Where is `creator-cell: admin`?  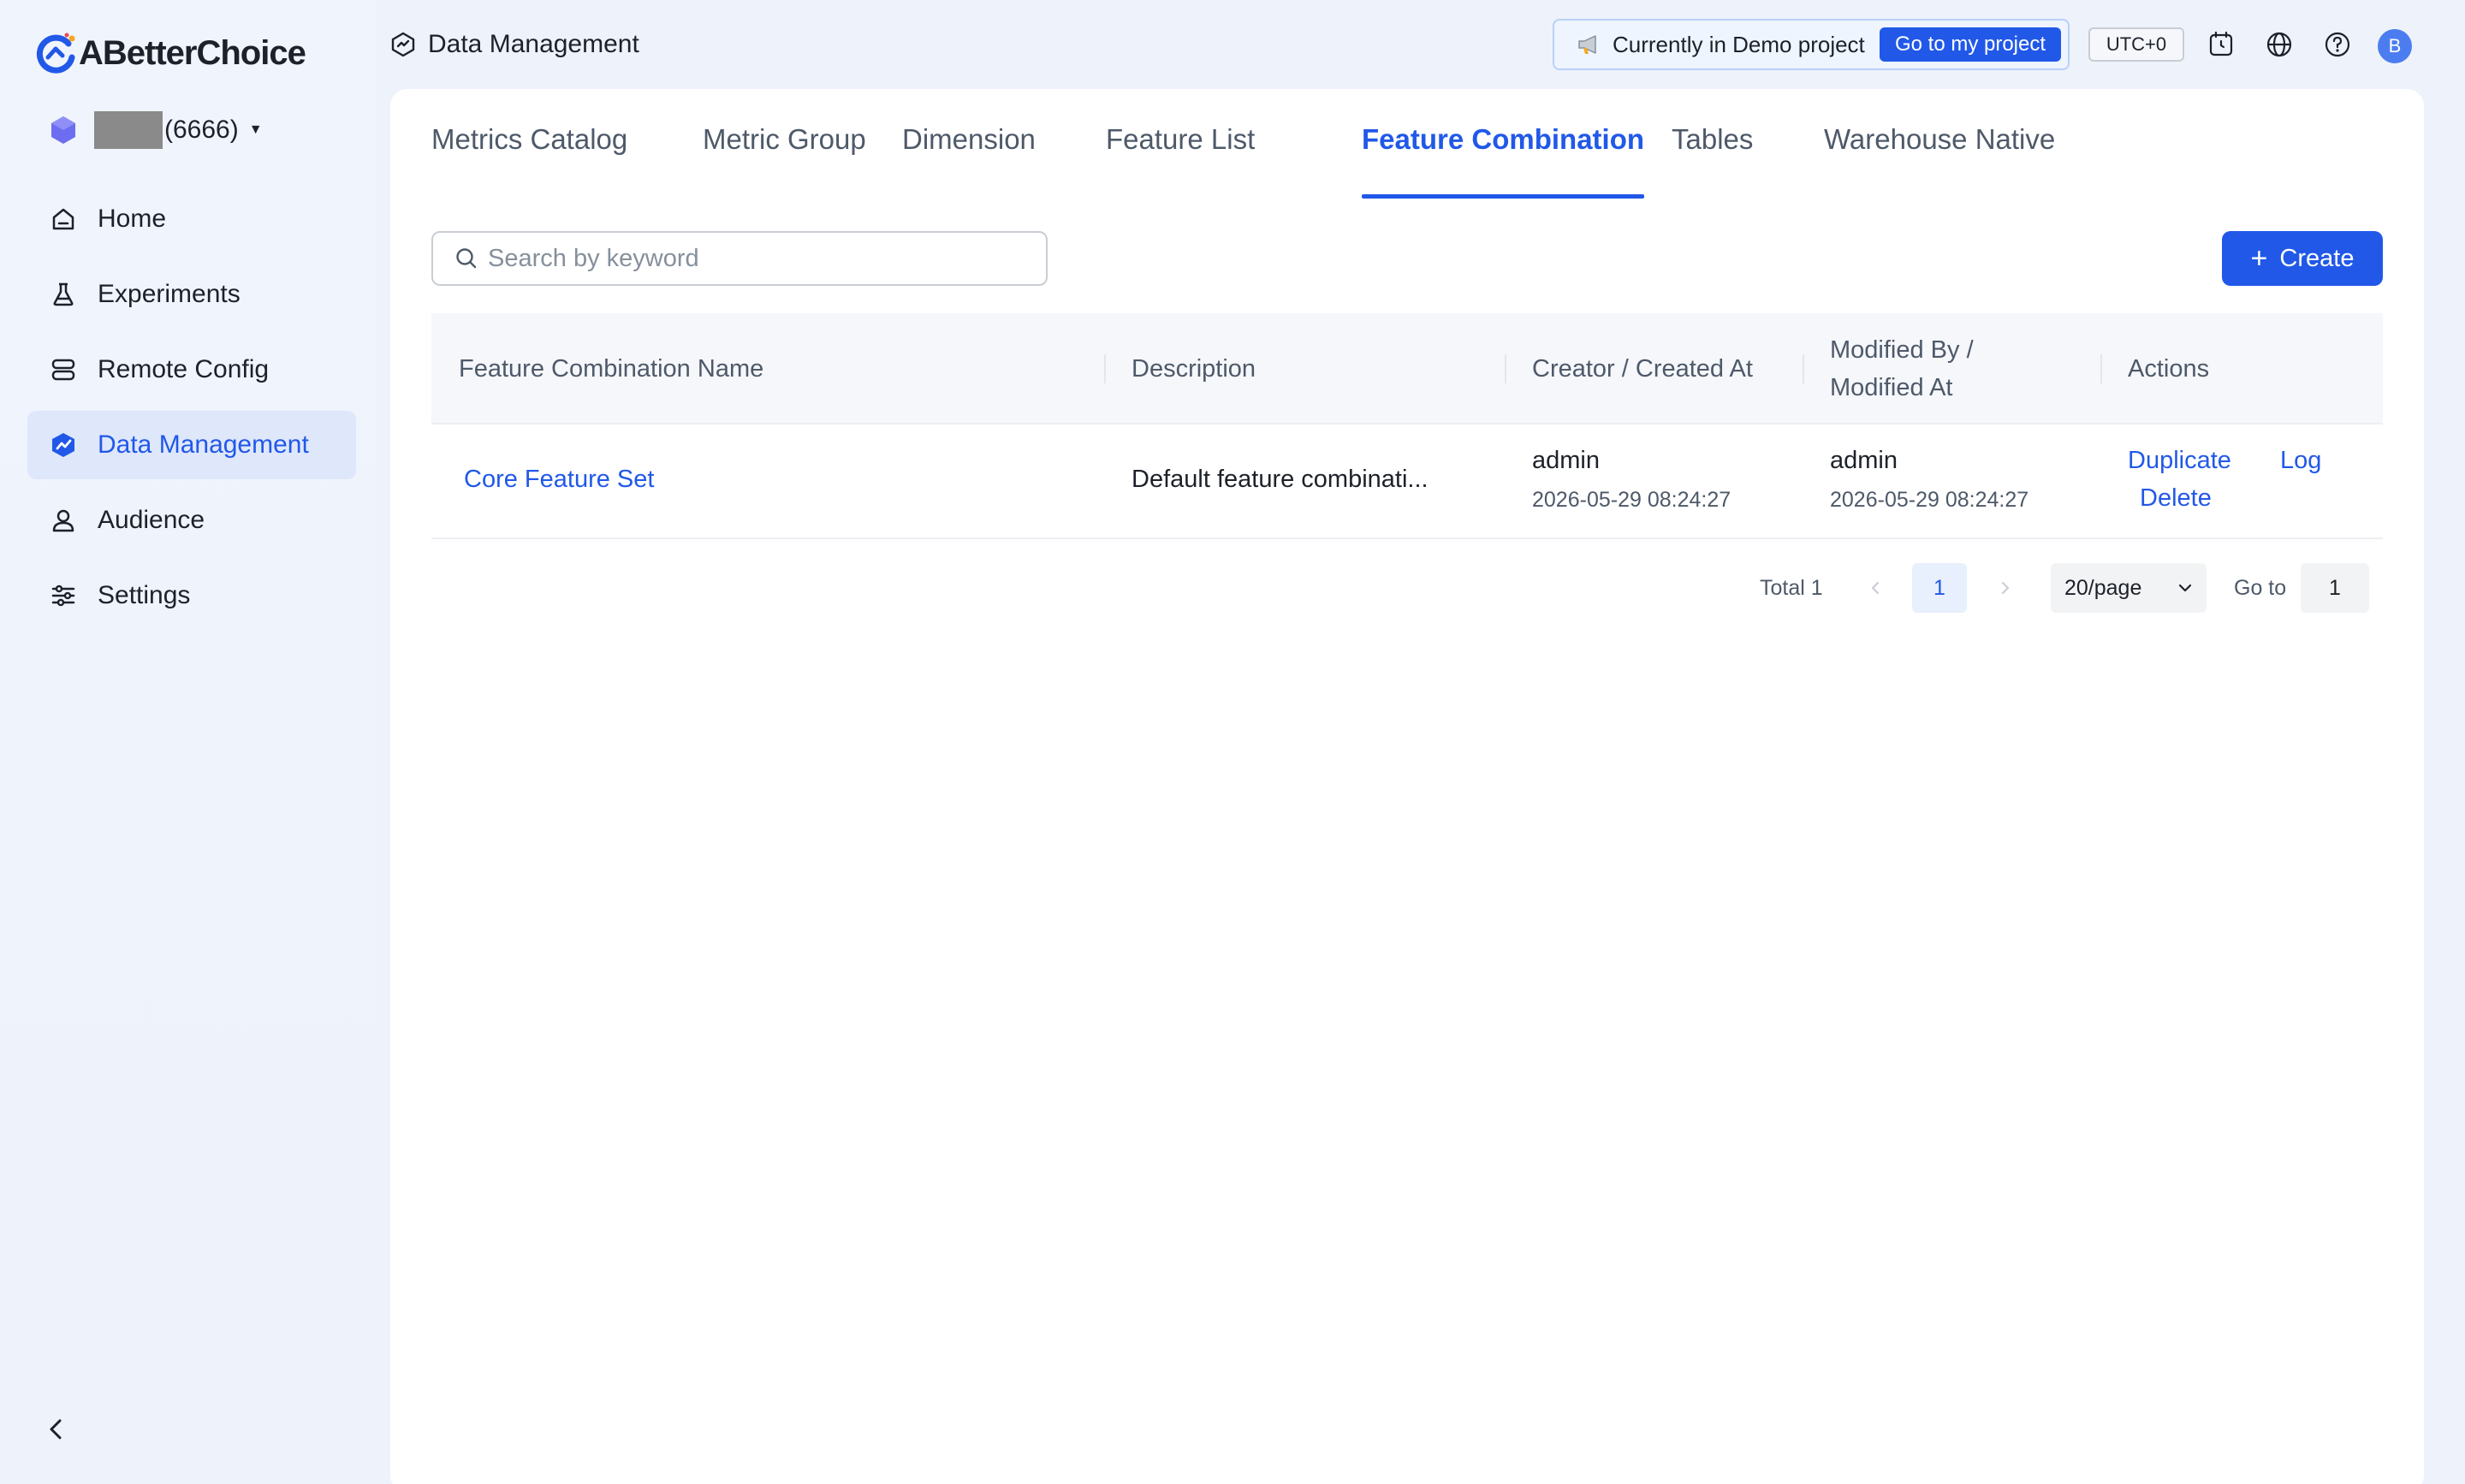
creator-cell: admin is located at coordinates (1566, 461).